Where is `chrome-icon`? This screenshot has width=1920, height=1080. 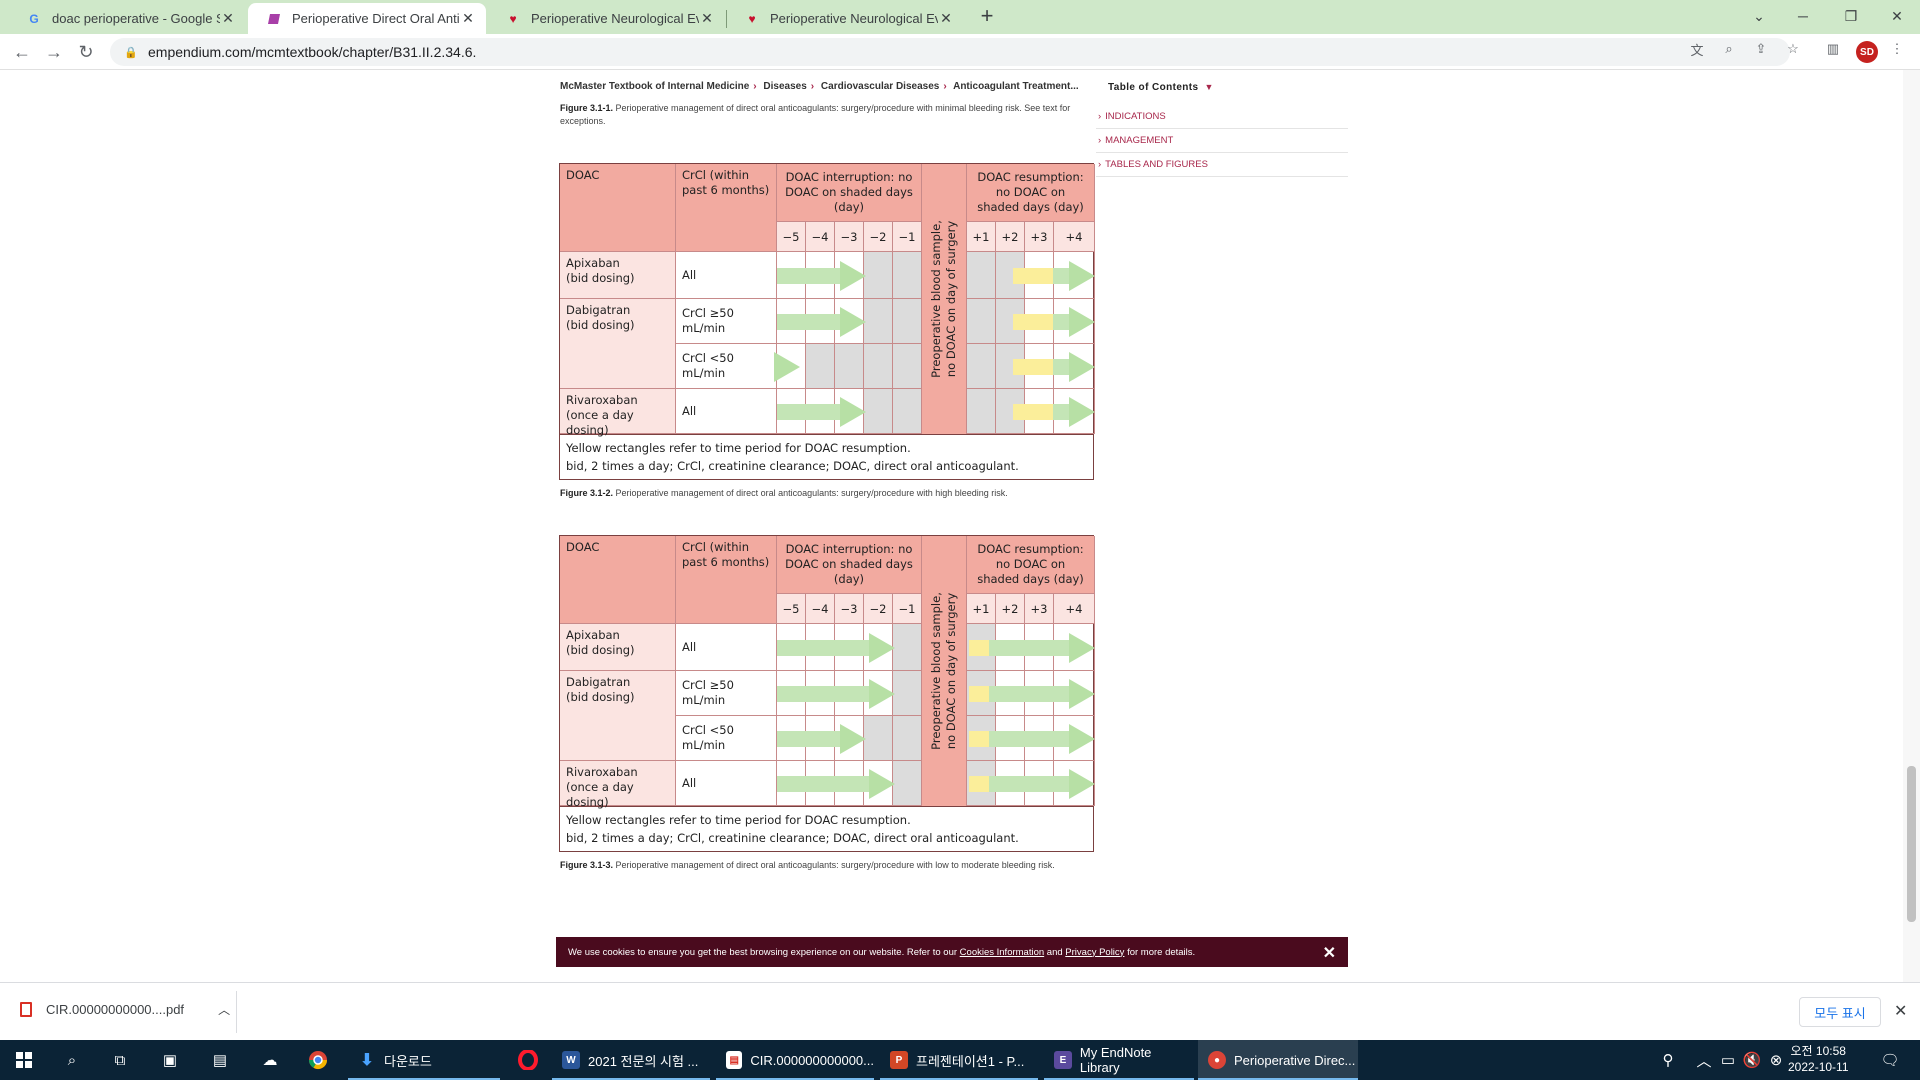
chrome-icon is located at coordinates (318, 1060).